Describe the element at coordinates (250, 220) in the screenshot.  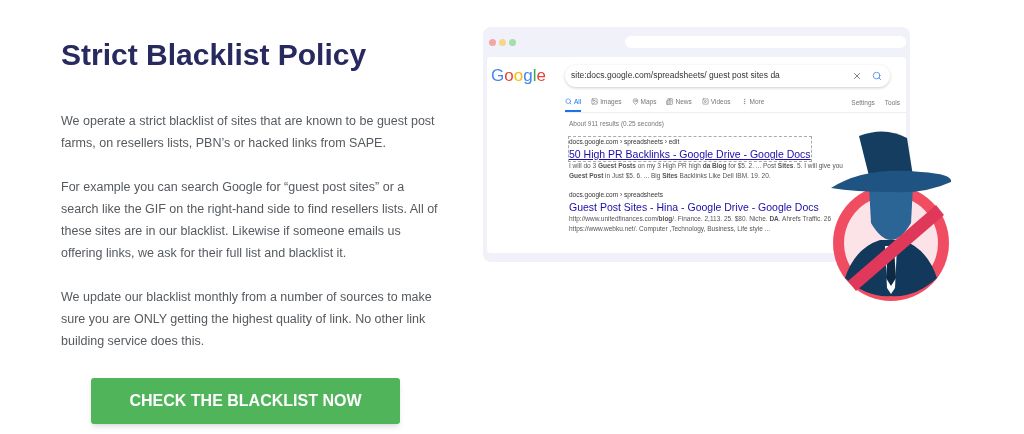
I see `body-paragraph: For example you can search Google for “guest post sites” or a search like the GIF on the right-hand side to find resellers lists. All of these sites are in our blacklist. Likewise if someone emails us offering links, we ask for their full list and blacklist it.` at that location.